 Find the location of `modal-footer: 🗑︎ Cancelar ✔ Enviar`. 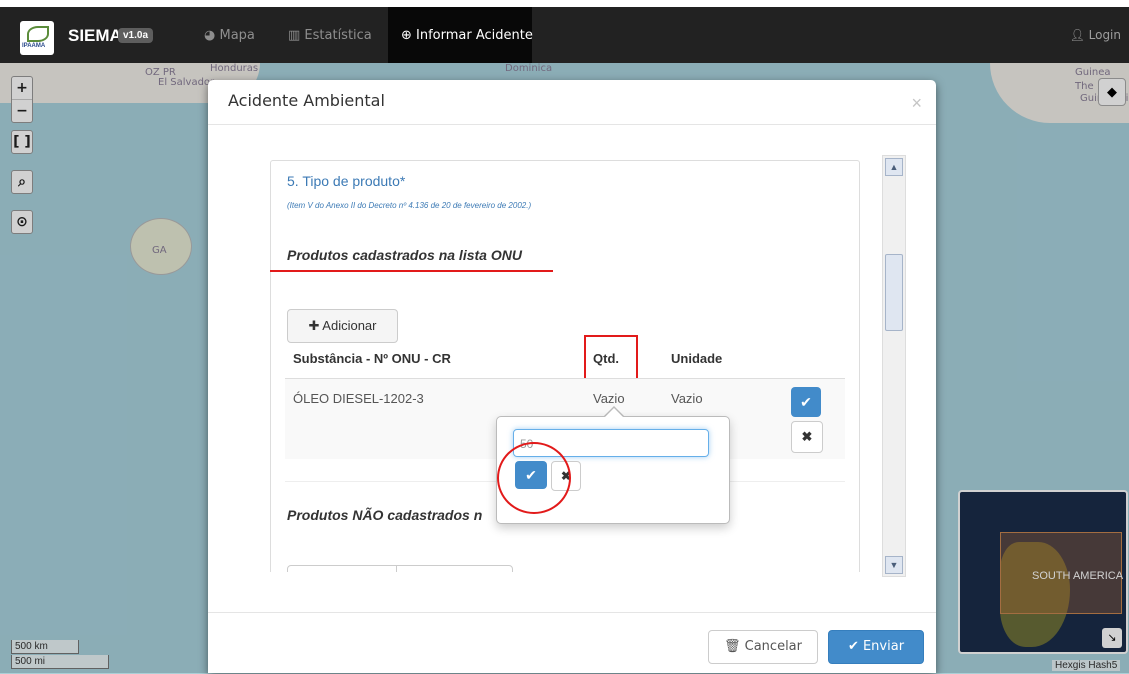

modal-footer: 🗑︎ Cancelar ✔ Enviar is located at coordinates (572, 643).